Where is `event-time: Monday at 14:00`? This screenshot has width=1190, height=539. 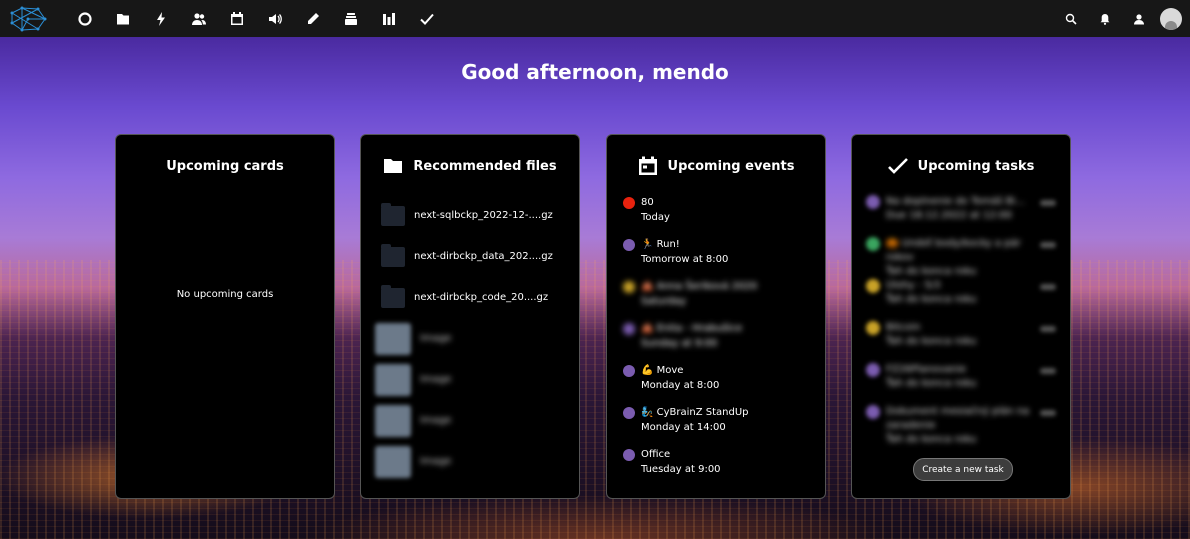
event-time: Monday at 14:00 is located at coordinates (683, 427).